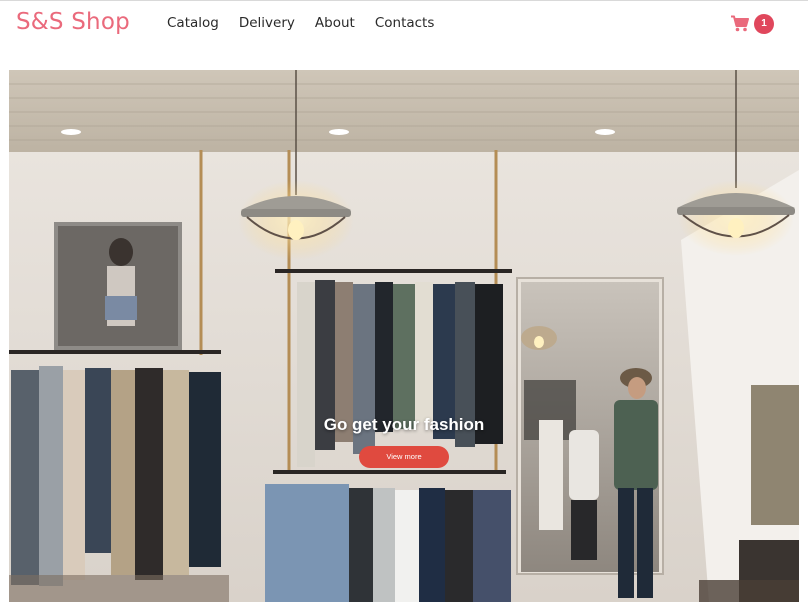 This screenshot has height=614, width=808. What do you see at coordinates (764, 24) in the screenshot?
I see `cart-count-badge: 1` at bounding box center [764, 24].